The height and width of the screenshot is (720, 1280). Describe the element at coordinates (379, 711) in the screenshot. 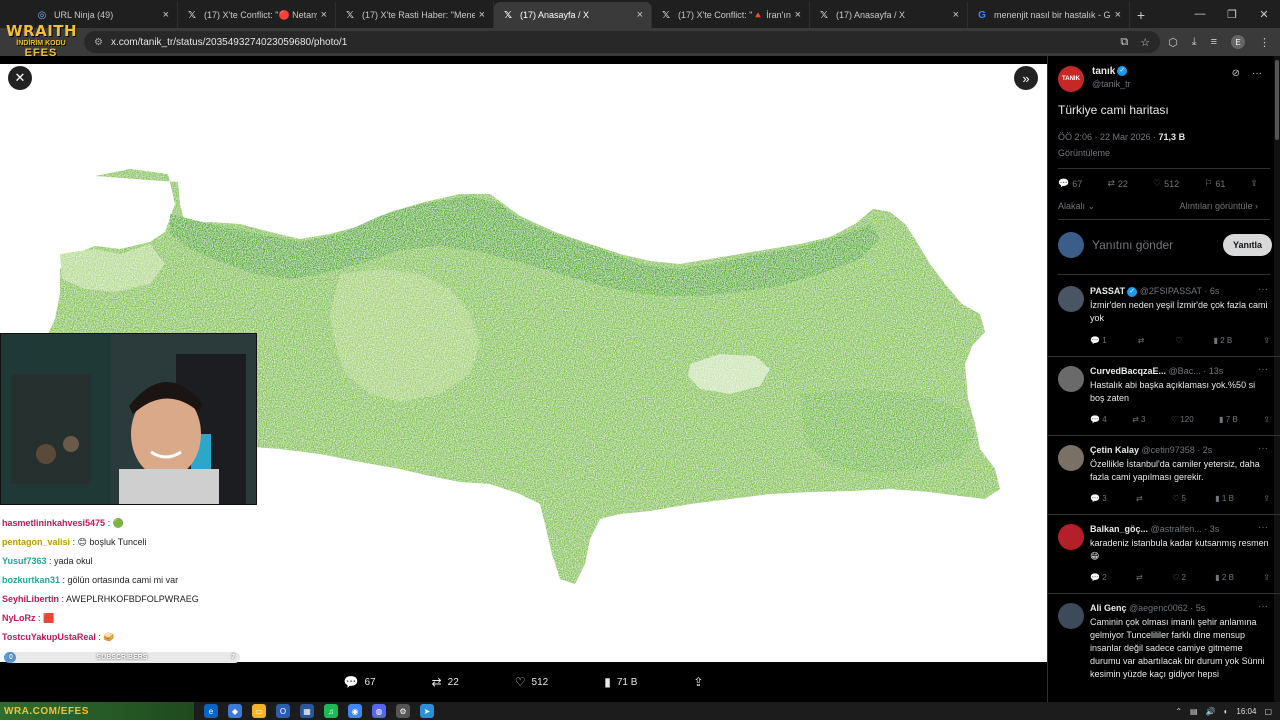

I see `discord-icon: ◍` at that location.